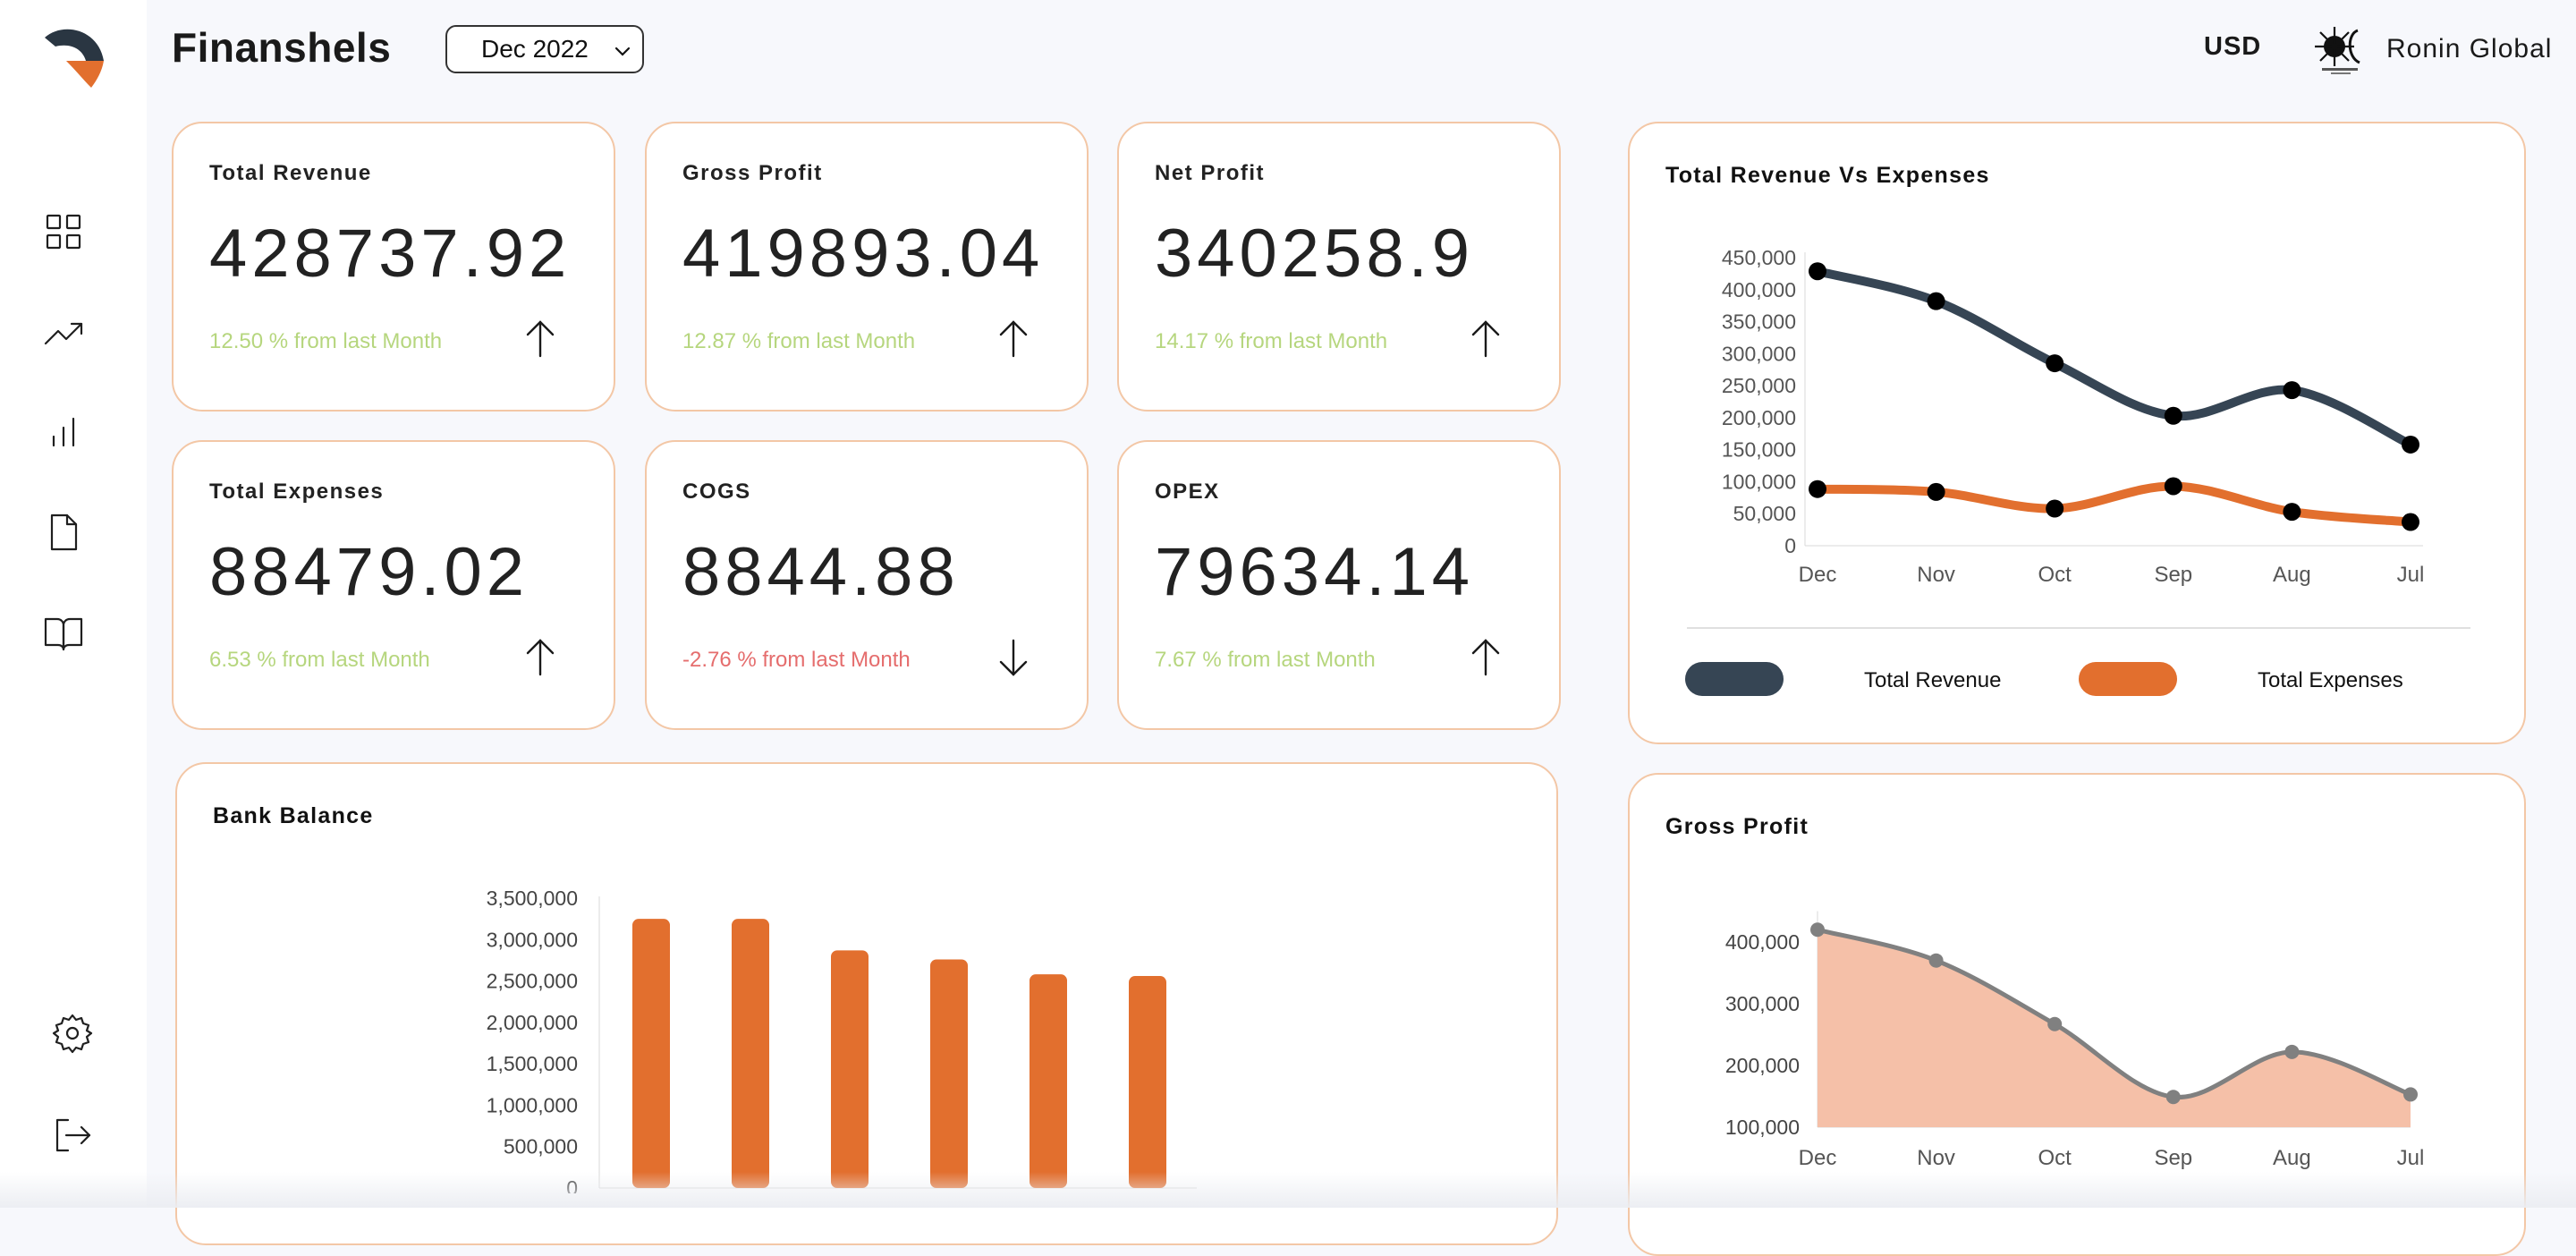  I want to click on y-tick-label: 250,000, so click(1759, 386).